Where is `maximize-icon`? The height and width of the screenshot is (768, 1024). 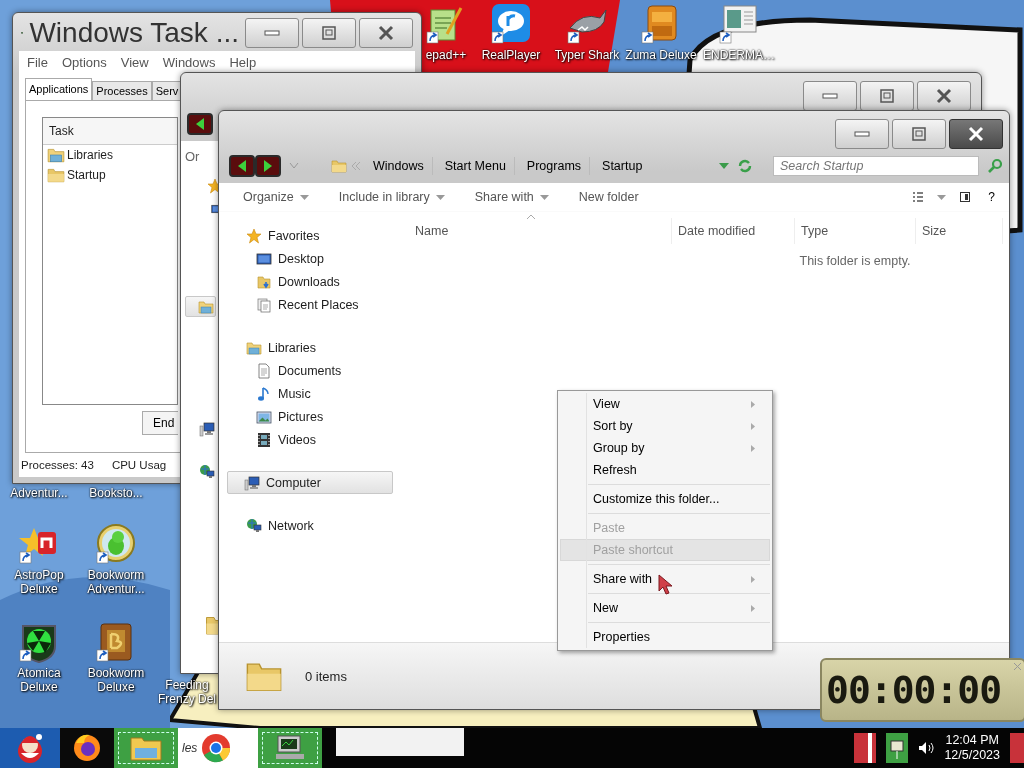 maximize-icon is located at coordinates (887, 96).